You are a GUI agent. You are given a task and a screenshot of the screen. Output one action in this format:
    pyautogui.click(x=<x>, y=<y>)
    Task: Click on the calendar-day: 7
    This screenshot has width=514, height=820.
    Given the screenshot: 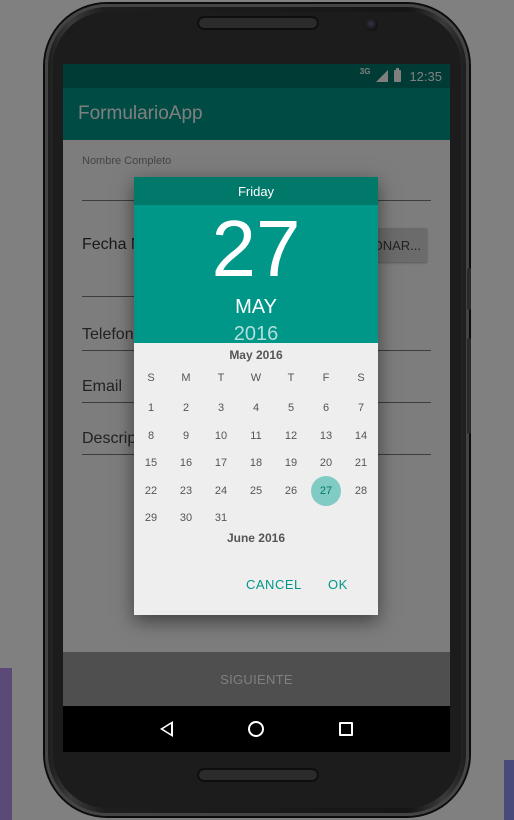 What is the action you would take?
    pyautogui.click(x=361, y=408)
    